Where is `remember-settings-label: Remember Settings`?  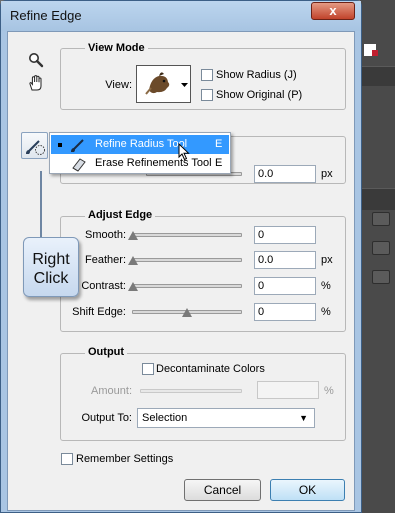 remember-settings-label: Remember Settings is located at coordinates (125, 459).